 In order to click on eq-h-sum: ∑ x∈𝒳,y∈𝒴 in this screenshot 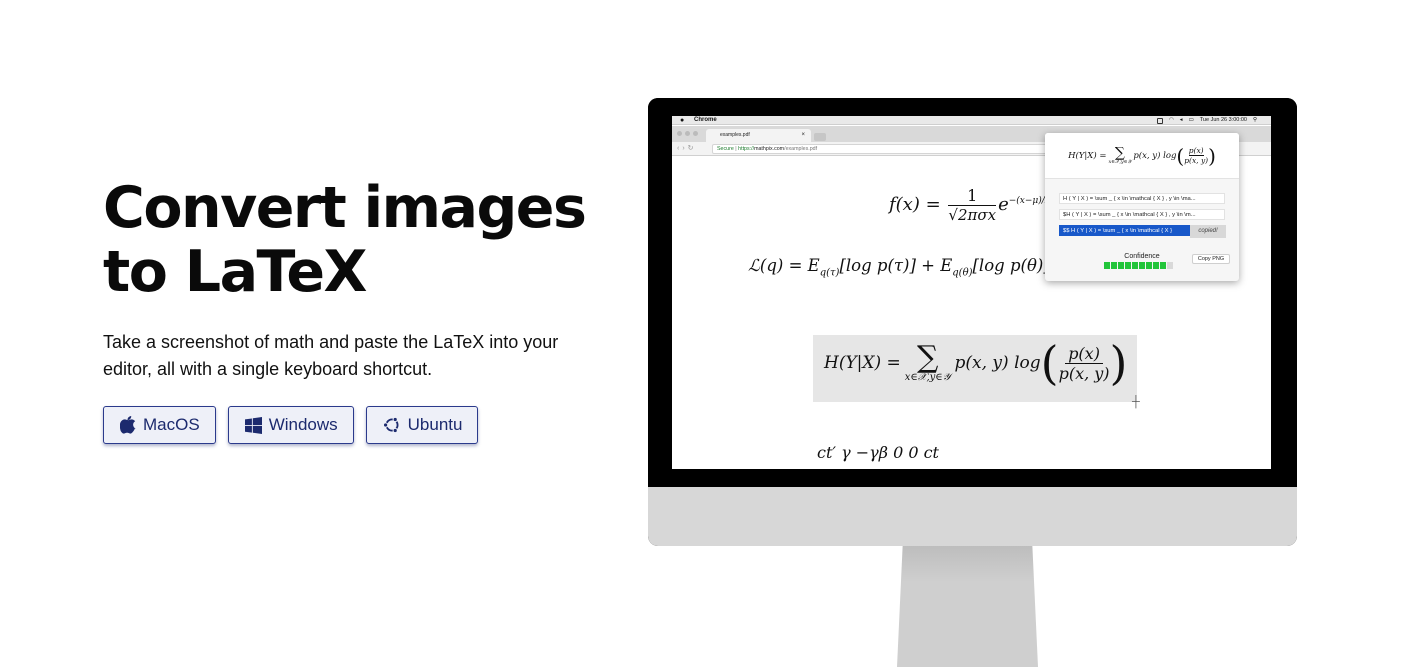, I will do `click(927, 361)`.